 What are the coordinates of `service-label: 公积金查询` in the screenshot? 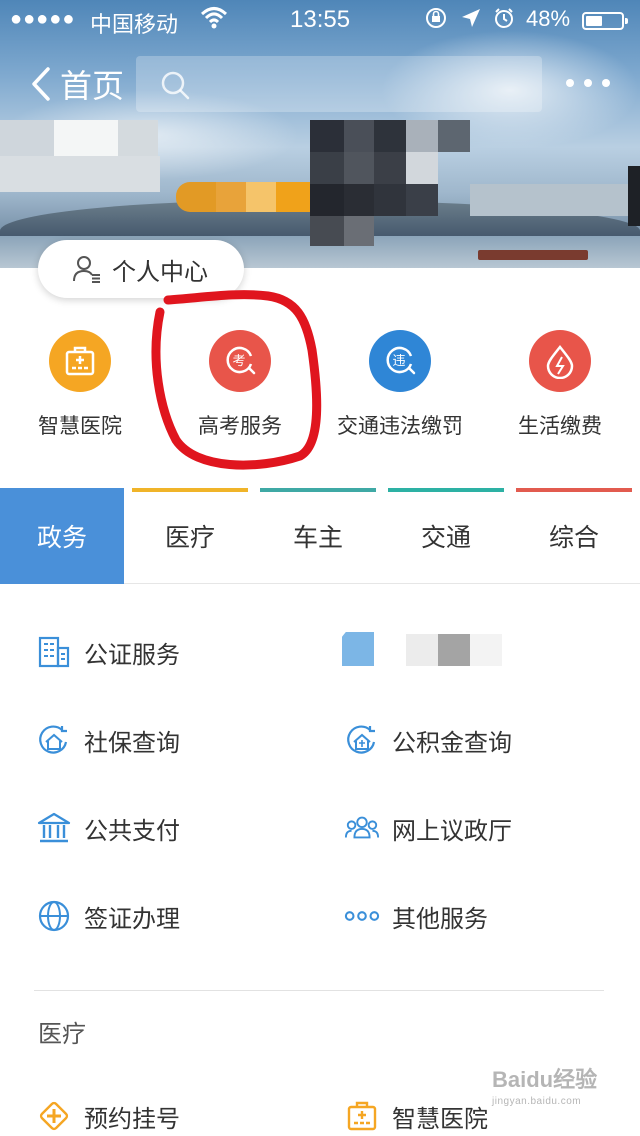 It's located at (452, 742).